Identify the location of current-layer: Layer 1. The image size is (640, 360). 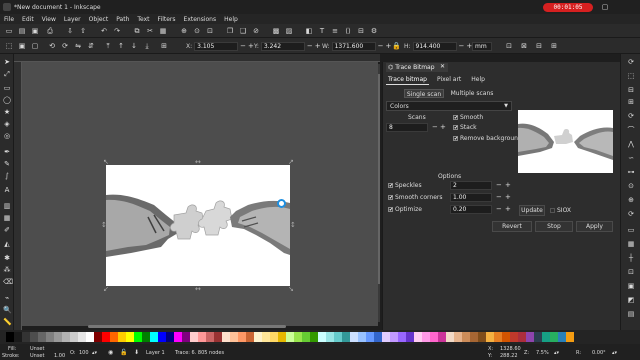
(155, 353).